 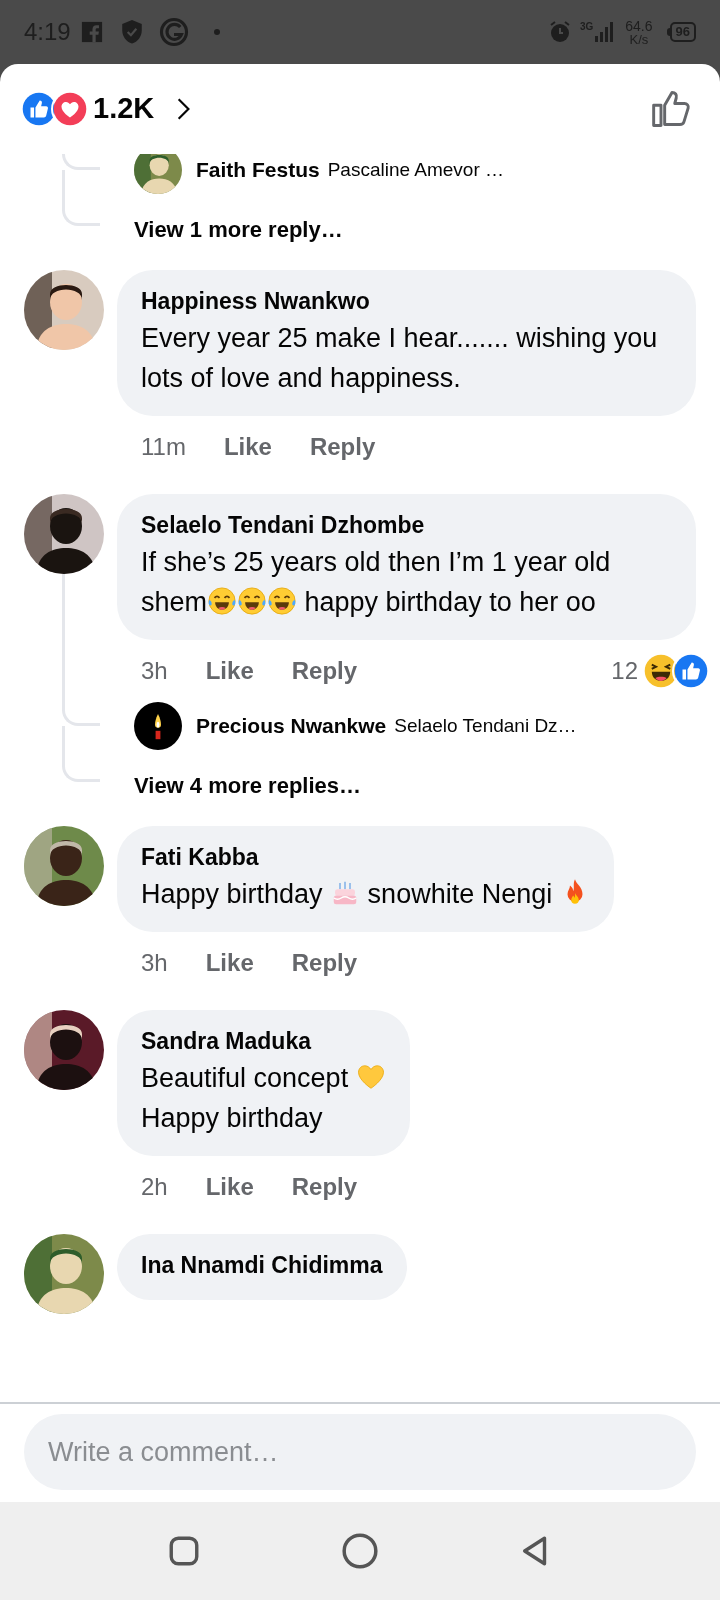 What do you see at coordinates (400, 358) in the screenshot?
I see `comment-text: Every year 25 make I hear....... wishing you lots of love and happiness.` at bounding box center [400, 358].